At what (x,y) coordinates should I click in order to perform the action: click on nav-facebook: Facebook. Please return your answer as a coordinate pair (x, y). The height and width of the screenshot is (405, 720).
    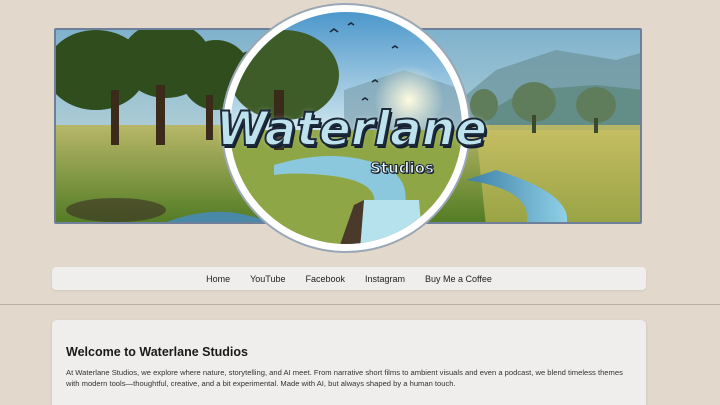
    Looking at the image, I should click on (325, 279).